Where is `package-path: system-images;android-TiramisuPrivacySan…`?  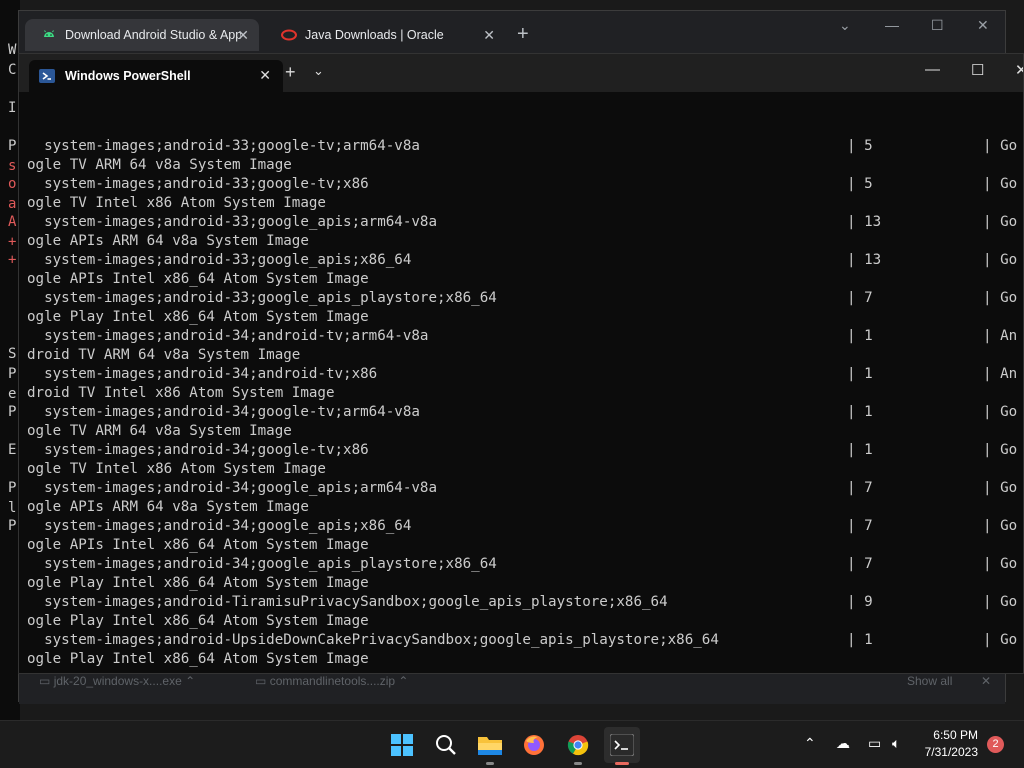
package-path: system-images;android-TiramisuPrivacySan… is located at coordinates (347, 602).